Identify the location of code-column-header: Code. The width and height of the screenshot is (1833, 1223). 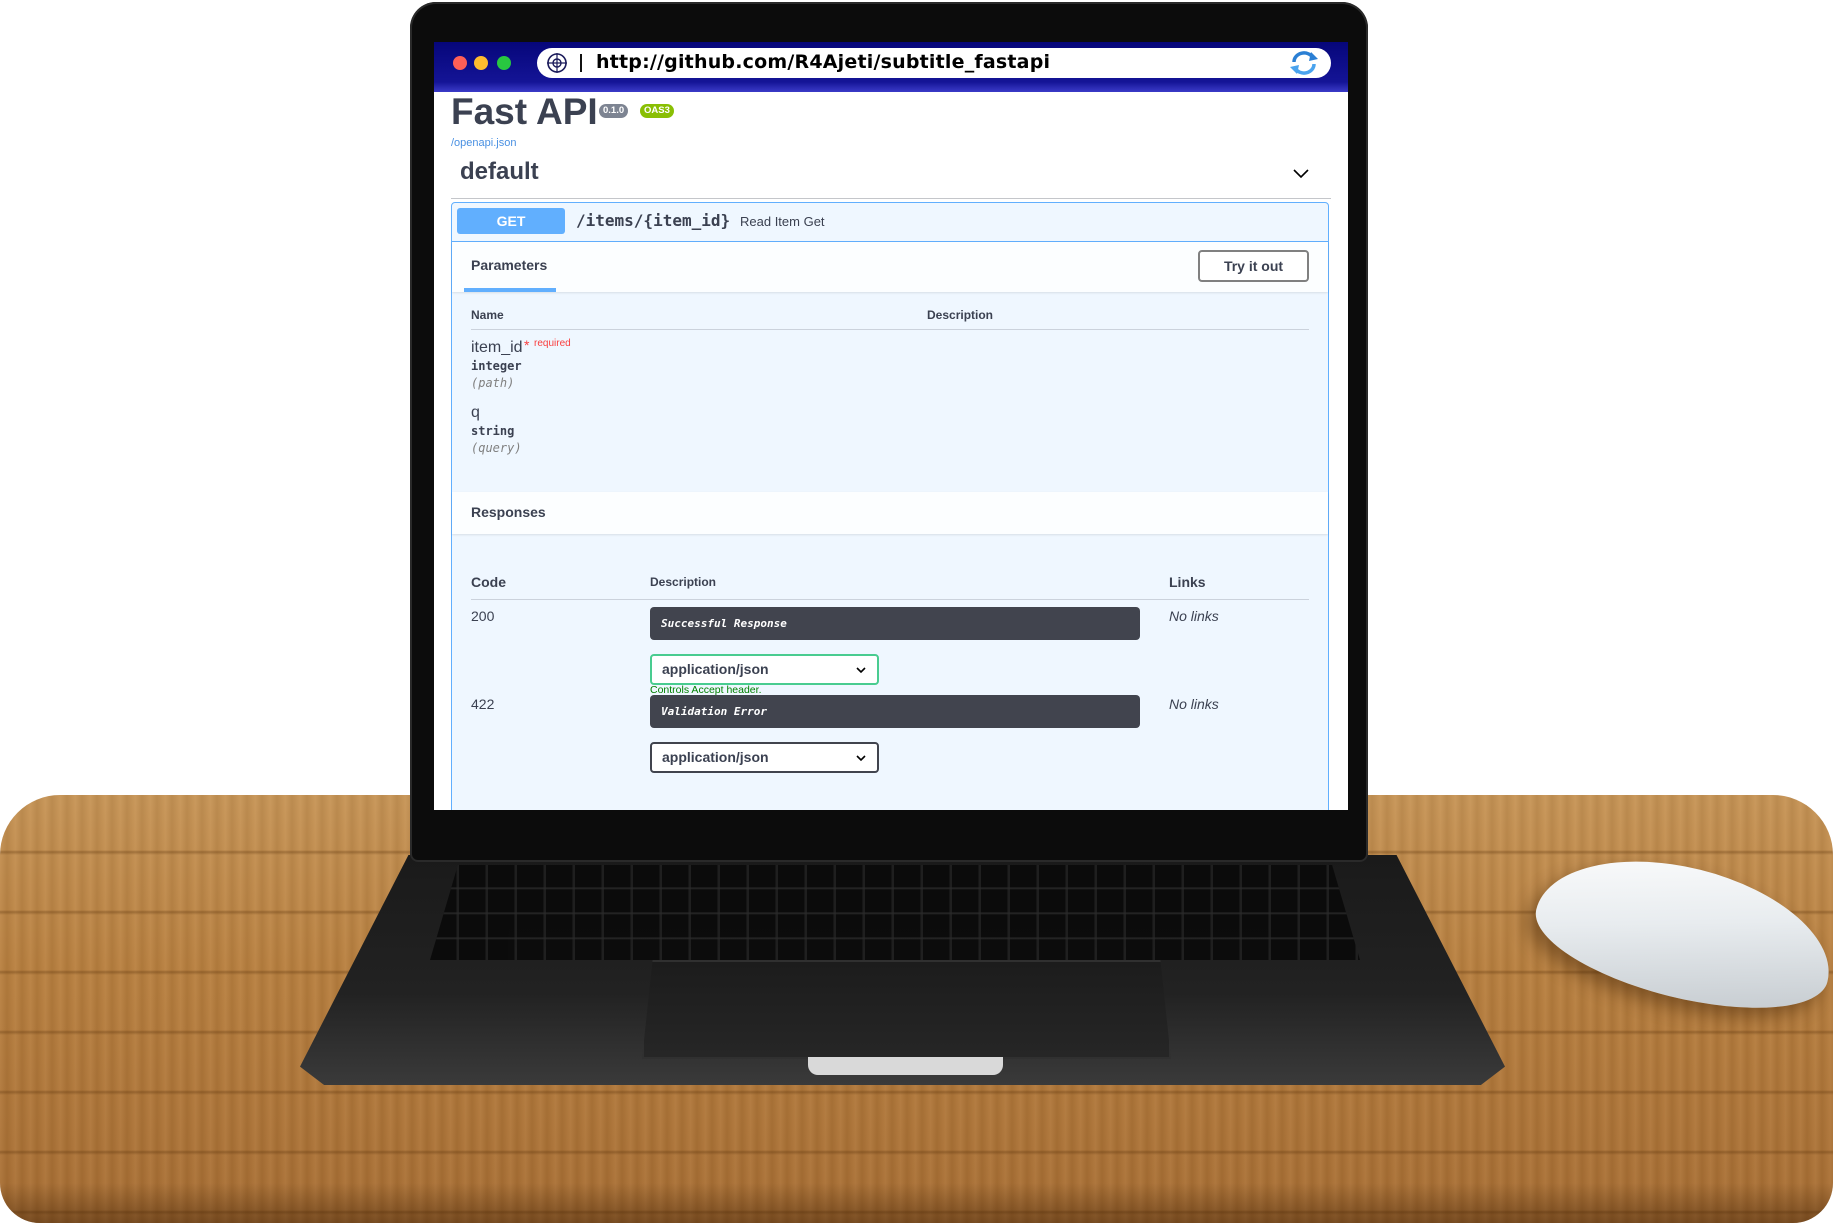
(488, 582).